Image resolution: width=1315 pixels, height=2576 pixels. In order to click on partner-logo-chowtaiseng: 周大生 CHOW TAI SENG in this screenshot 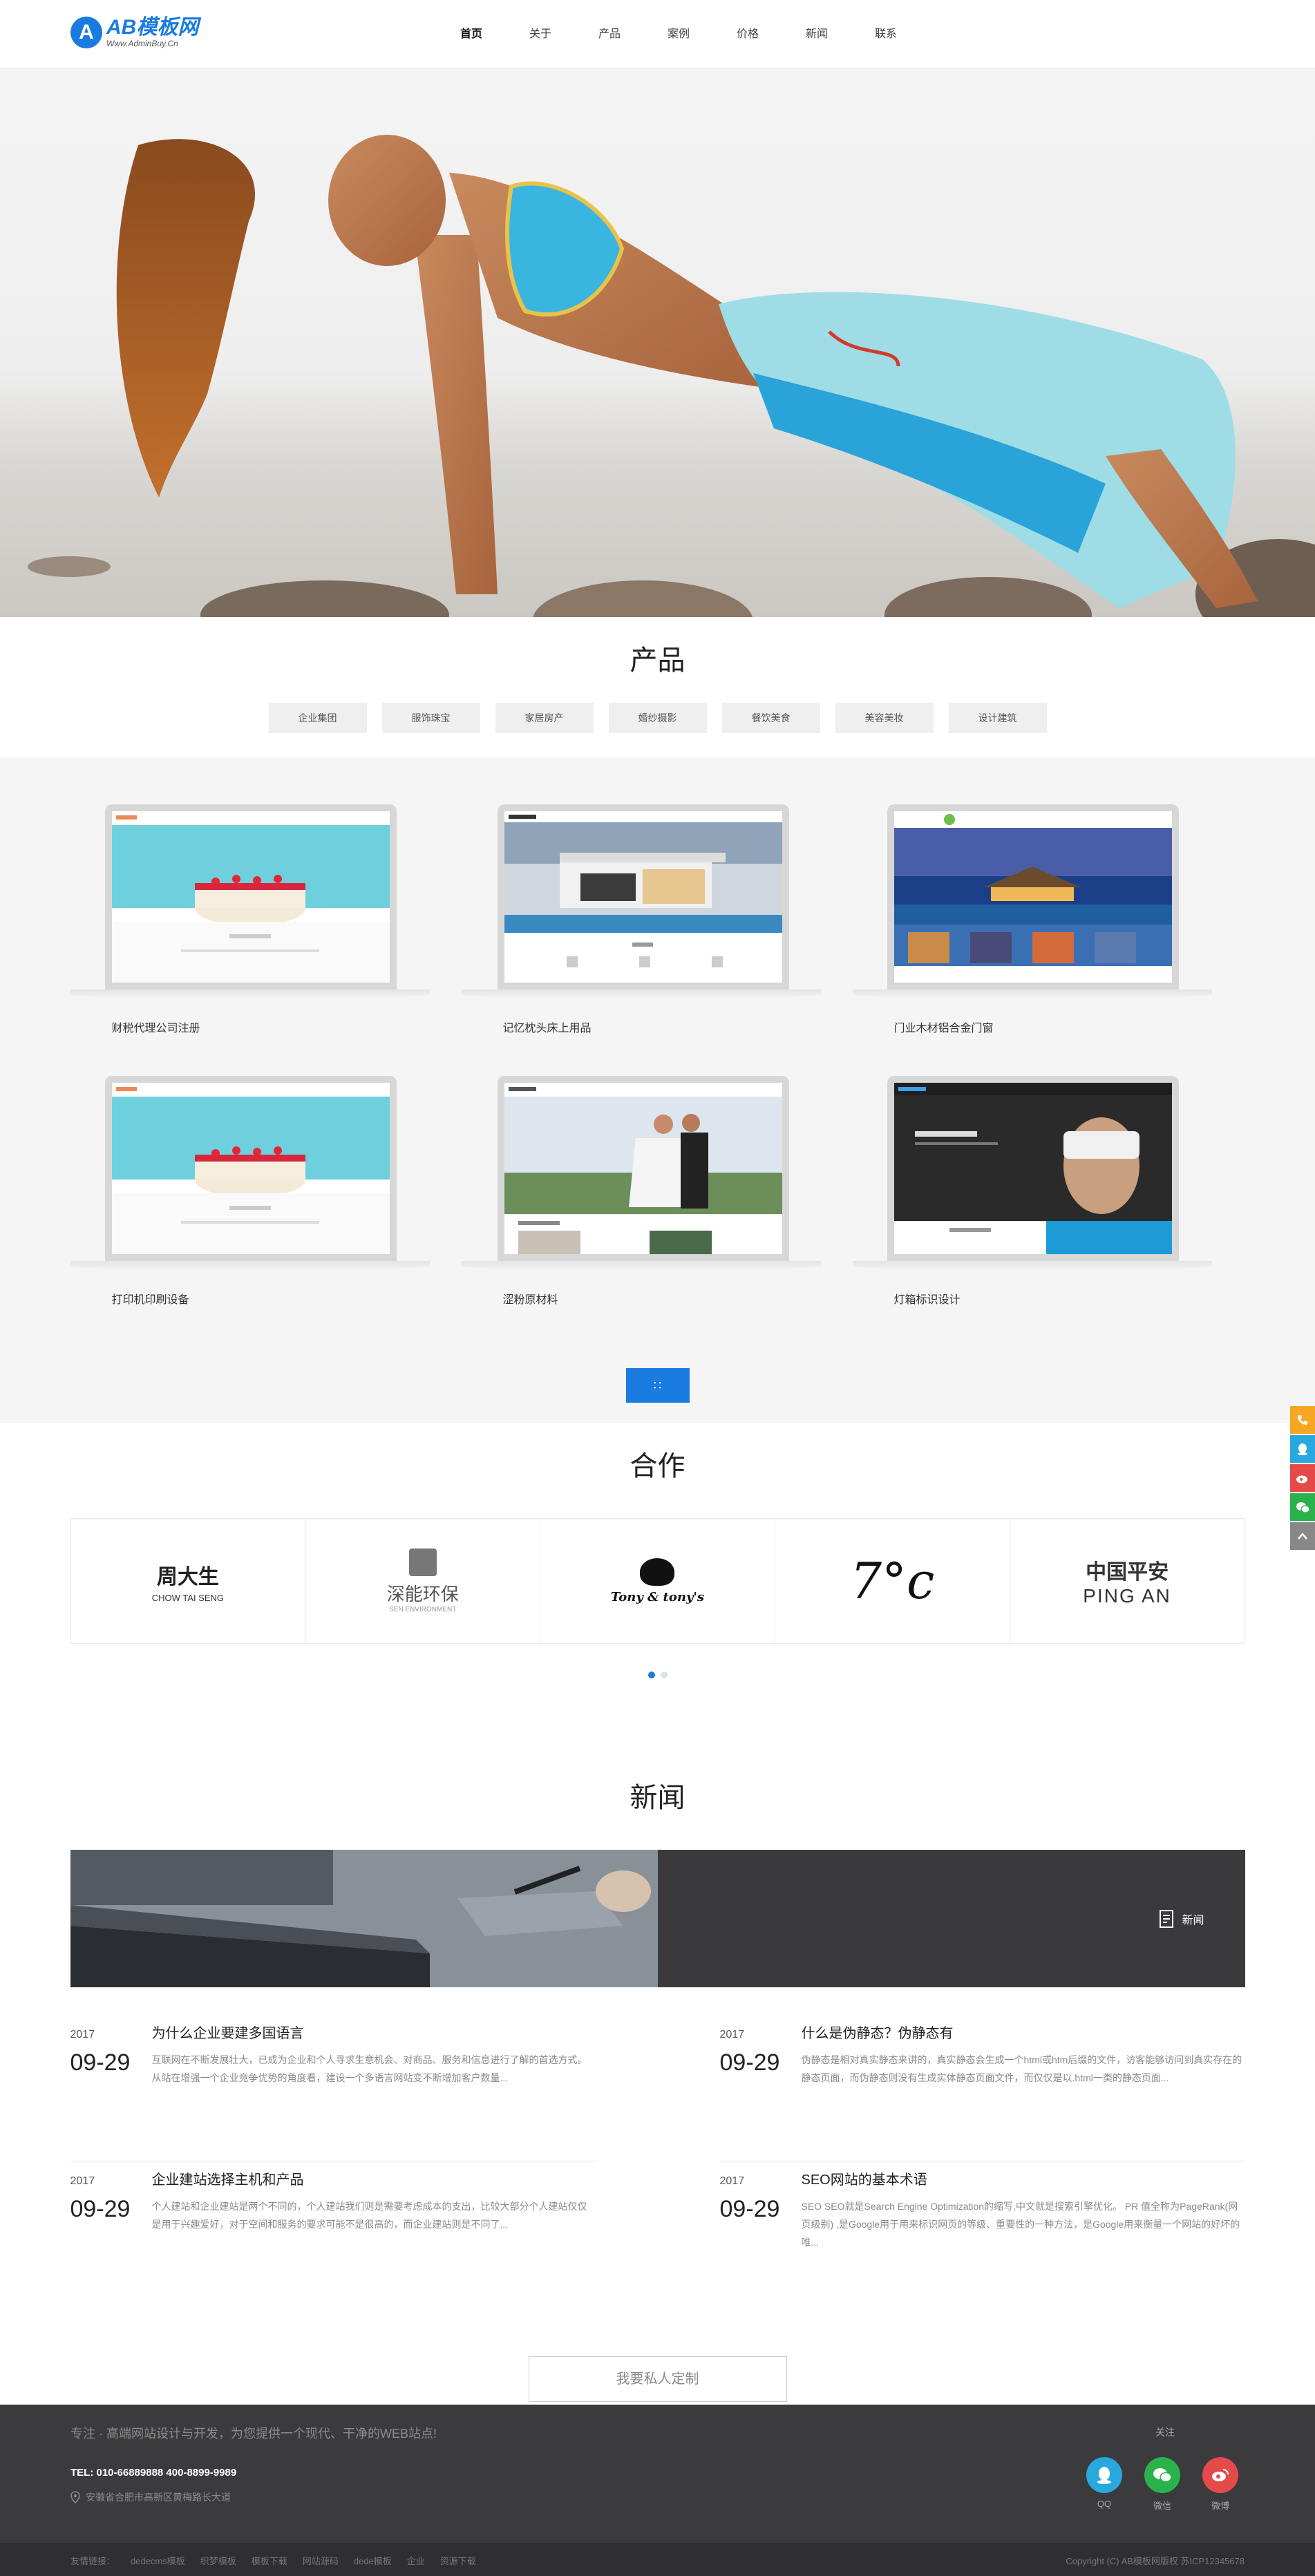, I will do `click(188, 1581)`.